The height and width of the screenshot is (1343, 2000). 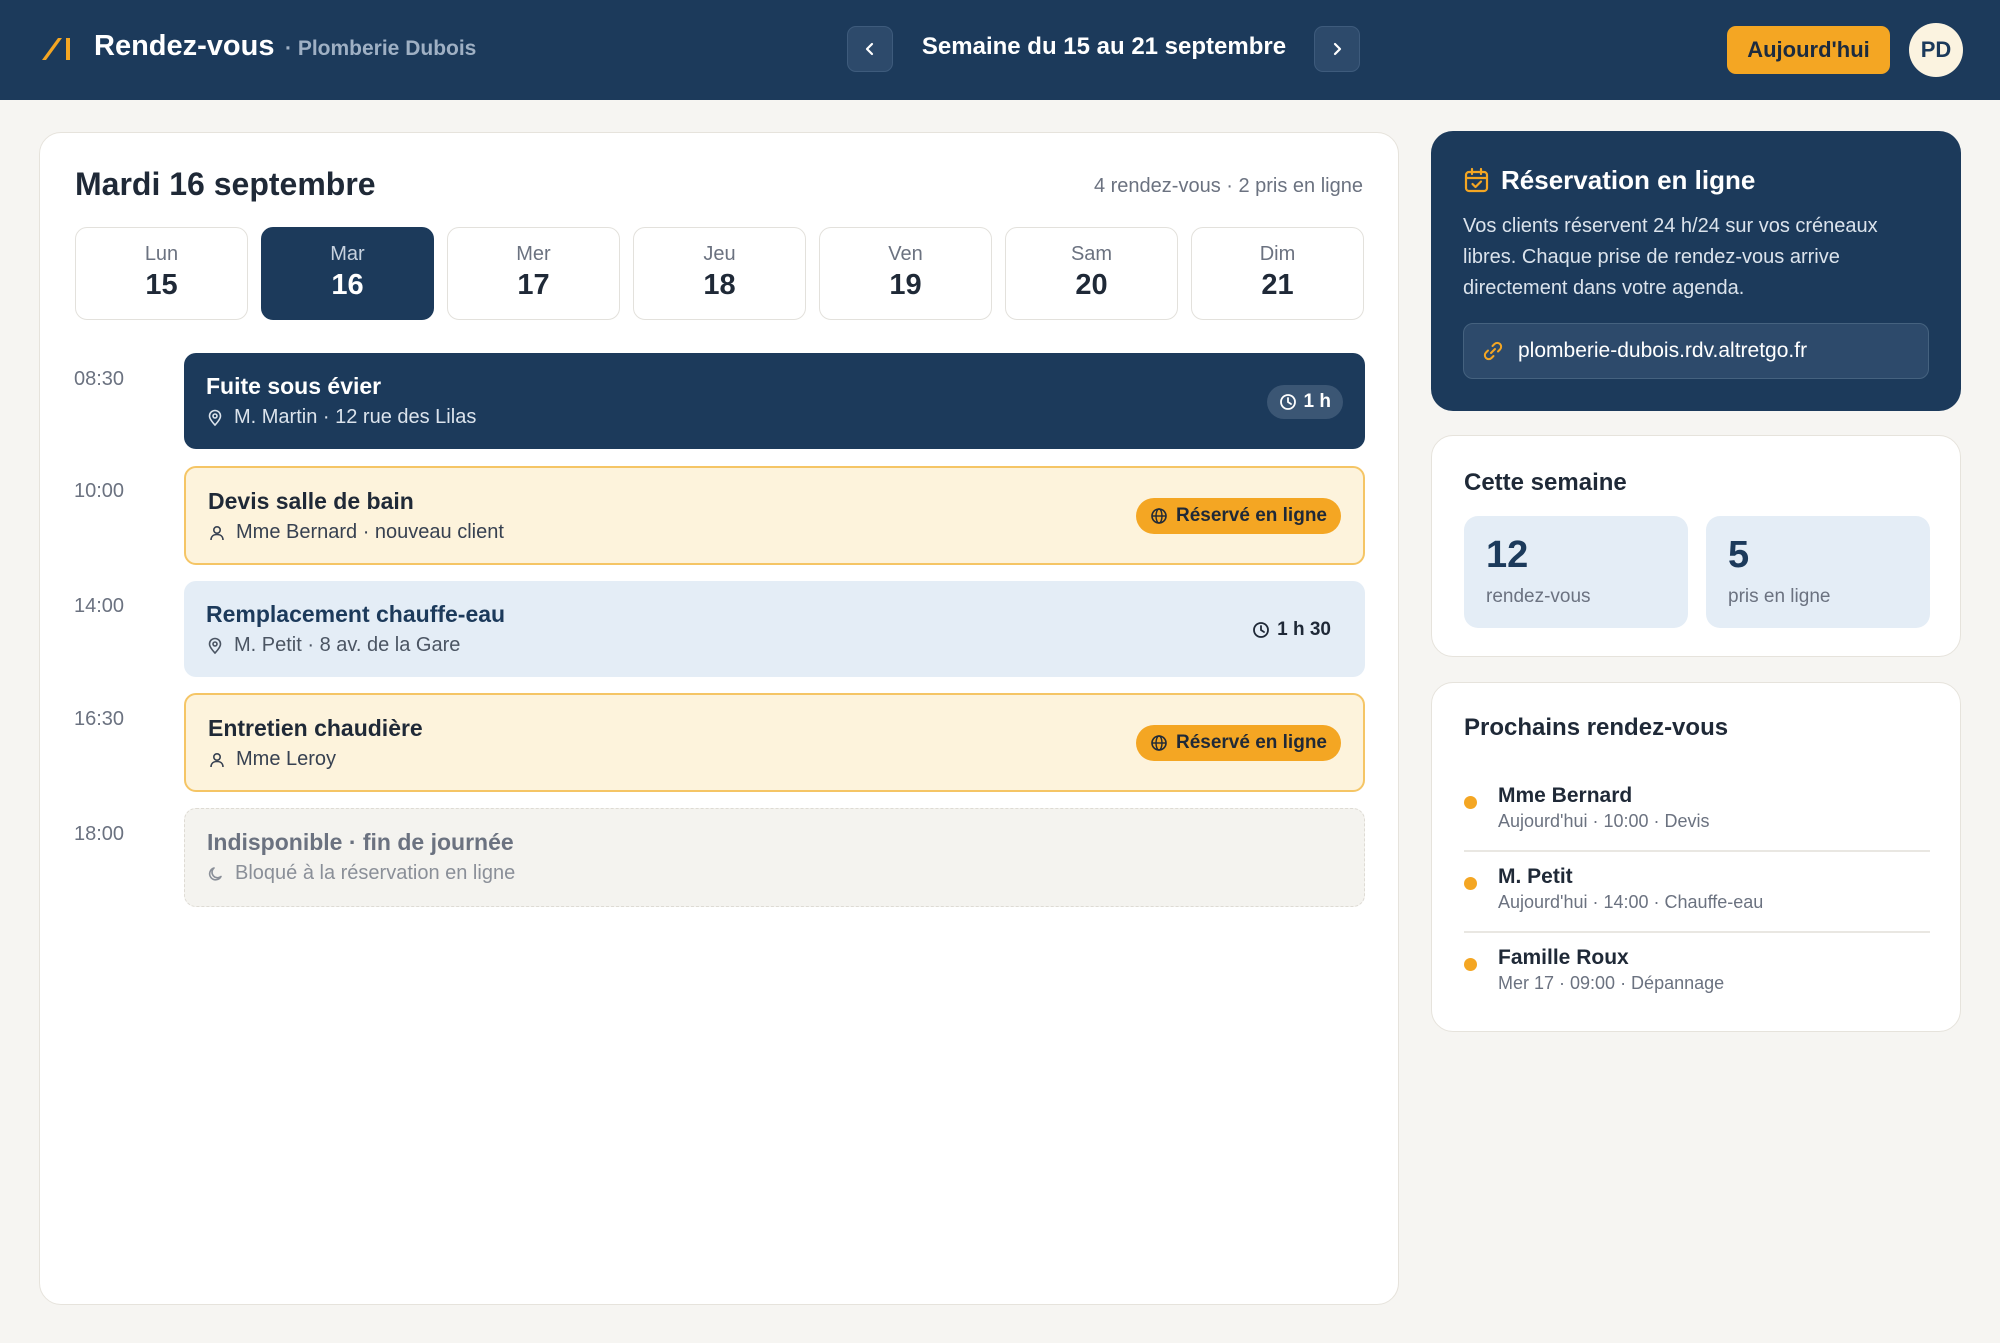 I want to click on appointment-title: Remplacement chauffe-eau, so click(x=356, y=614).